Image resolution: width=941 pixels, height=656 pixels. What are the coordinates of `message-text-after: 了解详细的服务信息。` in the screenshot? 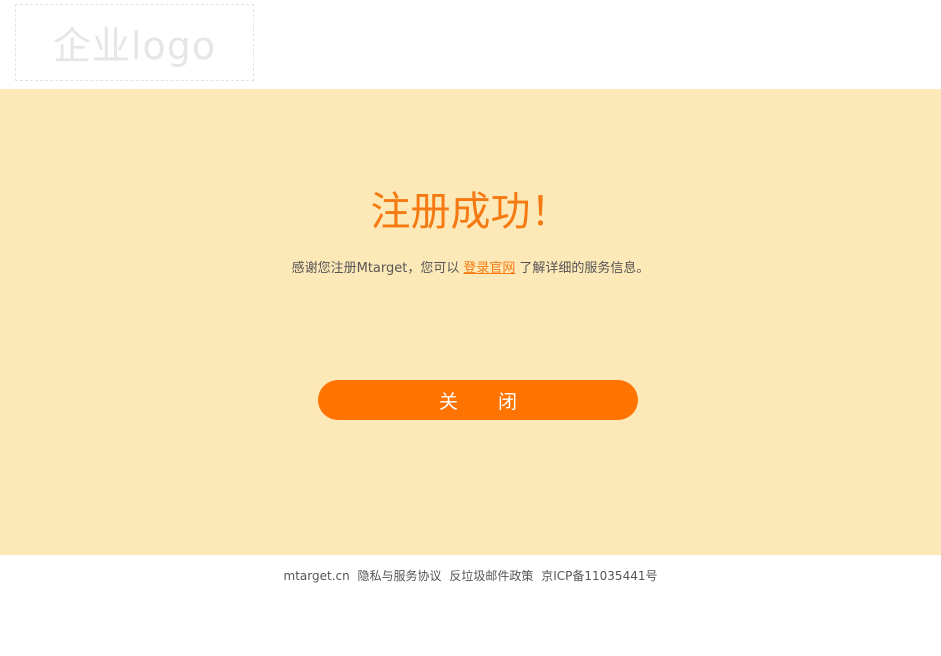 It's located at (584, 268).